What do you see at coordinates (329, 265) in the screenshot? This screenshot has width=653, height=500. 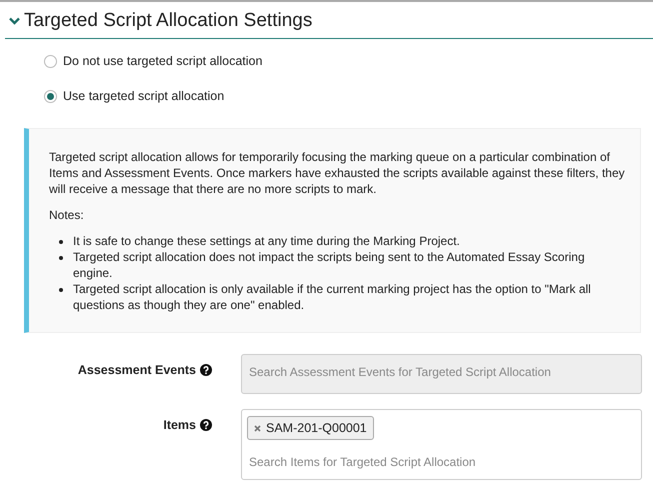 I see `note-text: Targeted script allocation does not impact the scripts being sent to the Automated Essay Scoring engine.` at bounding box center [329, 265].